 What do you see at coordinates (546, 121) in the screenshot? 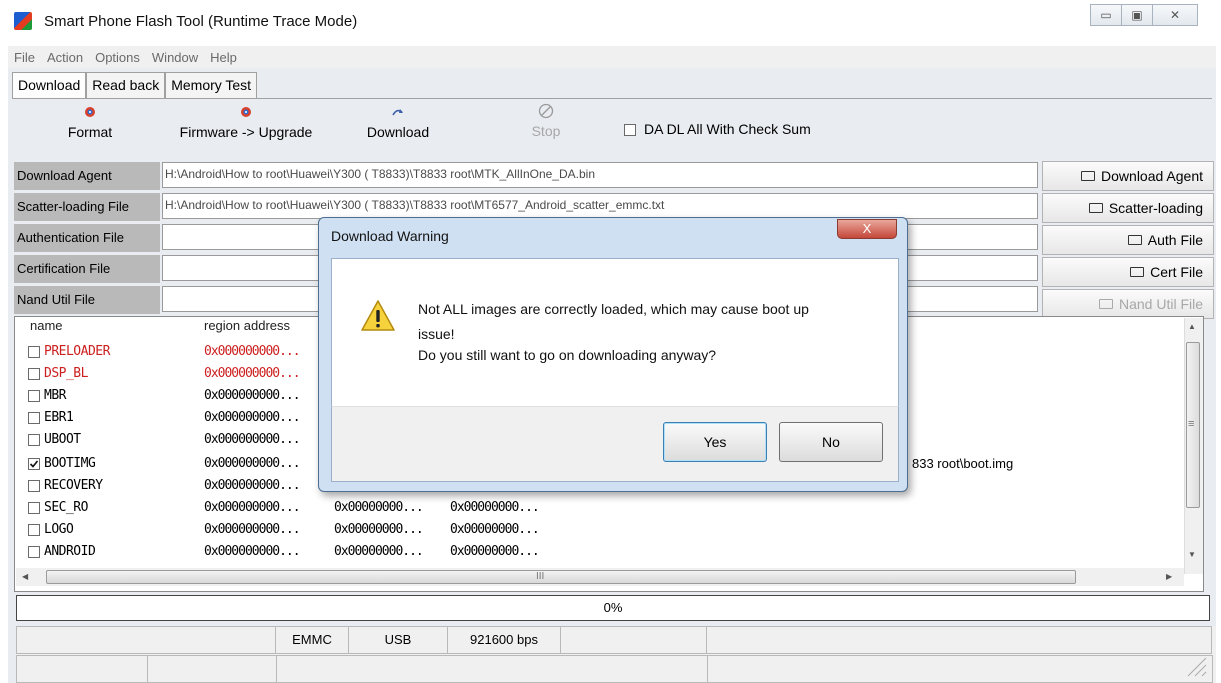
I see `stop-button: Stop` at bounding box center [546, 121].